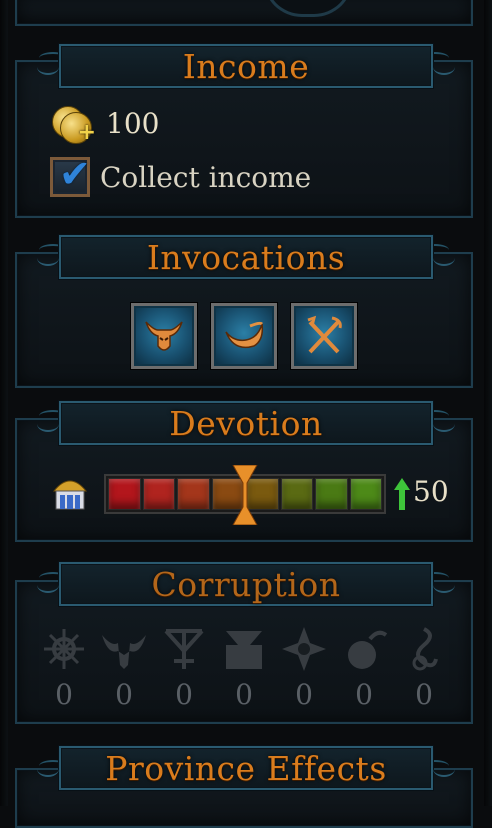 This screenshot has height=828, width=492. I want to click on khorne-skull-icon, so click(244, 649).